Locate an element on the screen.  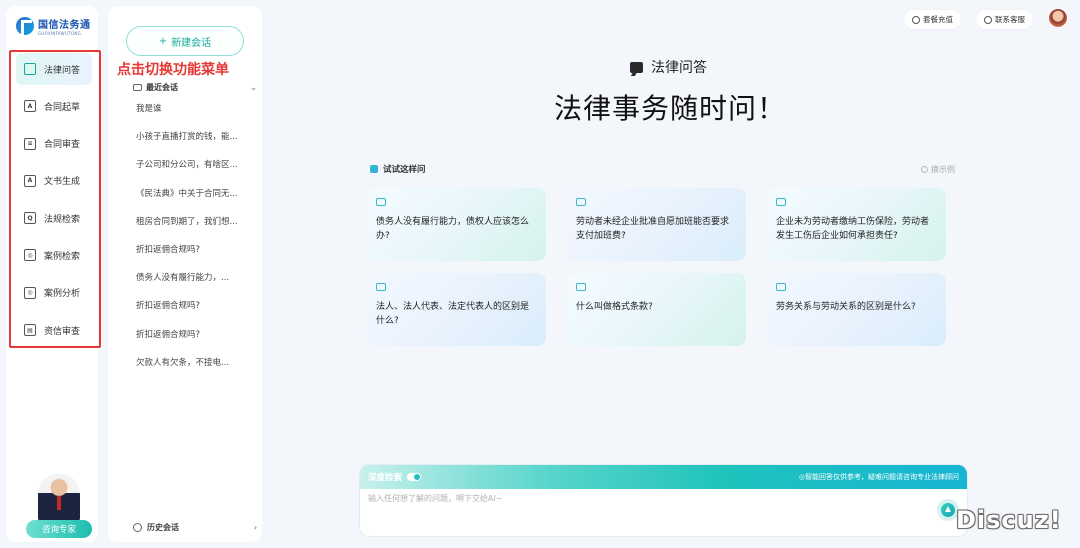
nav-item-case-analysis: ◎ 案例分析 is located at coordinates (54, 293).